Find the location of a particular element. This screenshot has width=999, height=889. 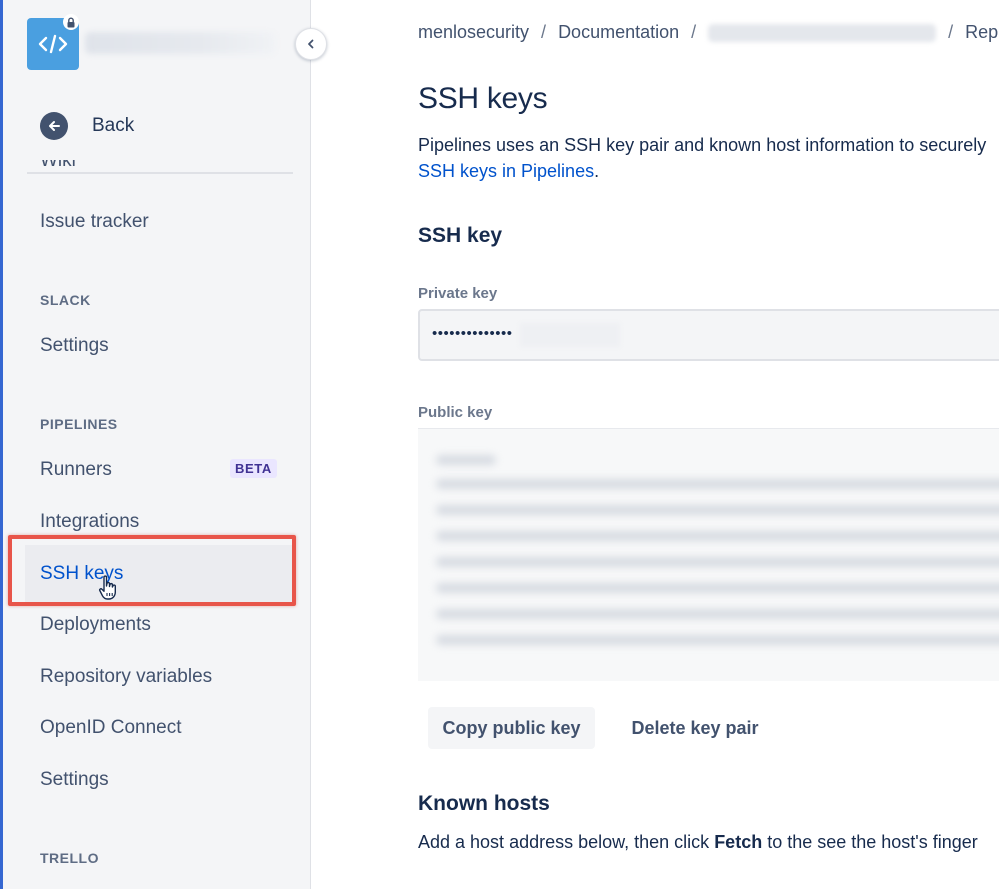

ssh-keys-docs-link: SSH keys in Pipelines is located at coordinates (506, 171).